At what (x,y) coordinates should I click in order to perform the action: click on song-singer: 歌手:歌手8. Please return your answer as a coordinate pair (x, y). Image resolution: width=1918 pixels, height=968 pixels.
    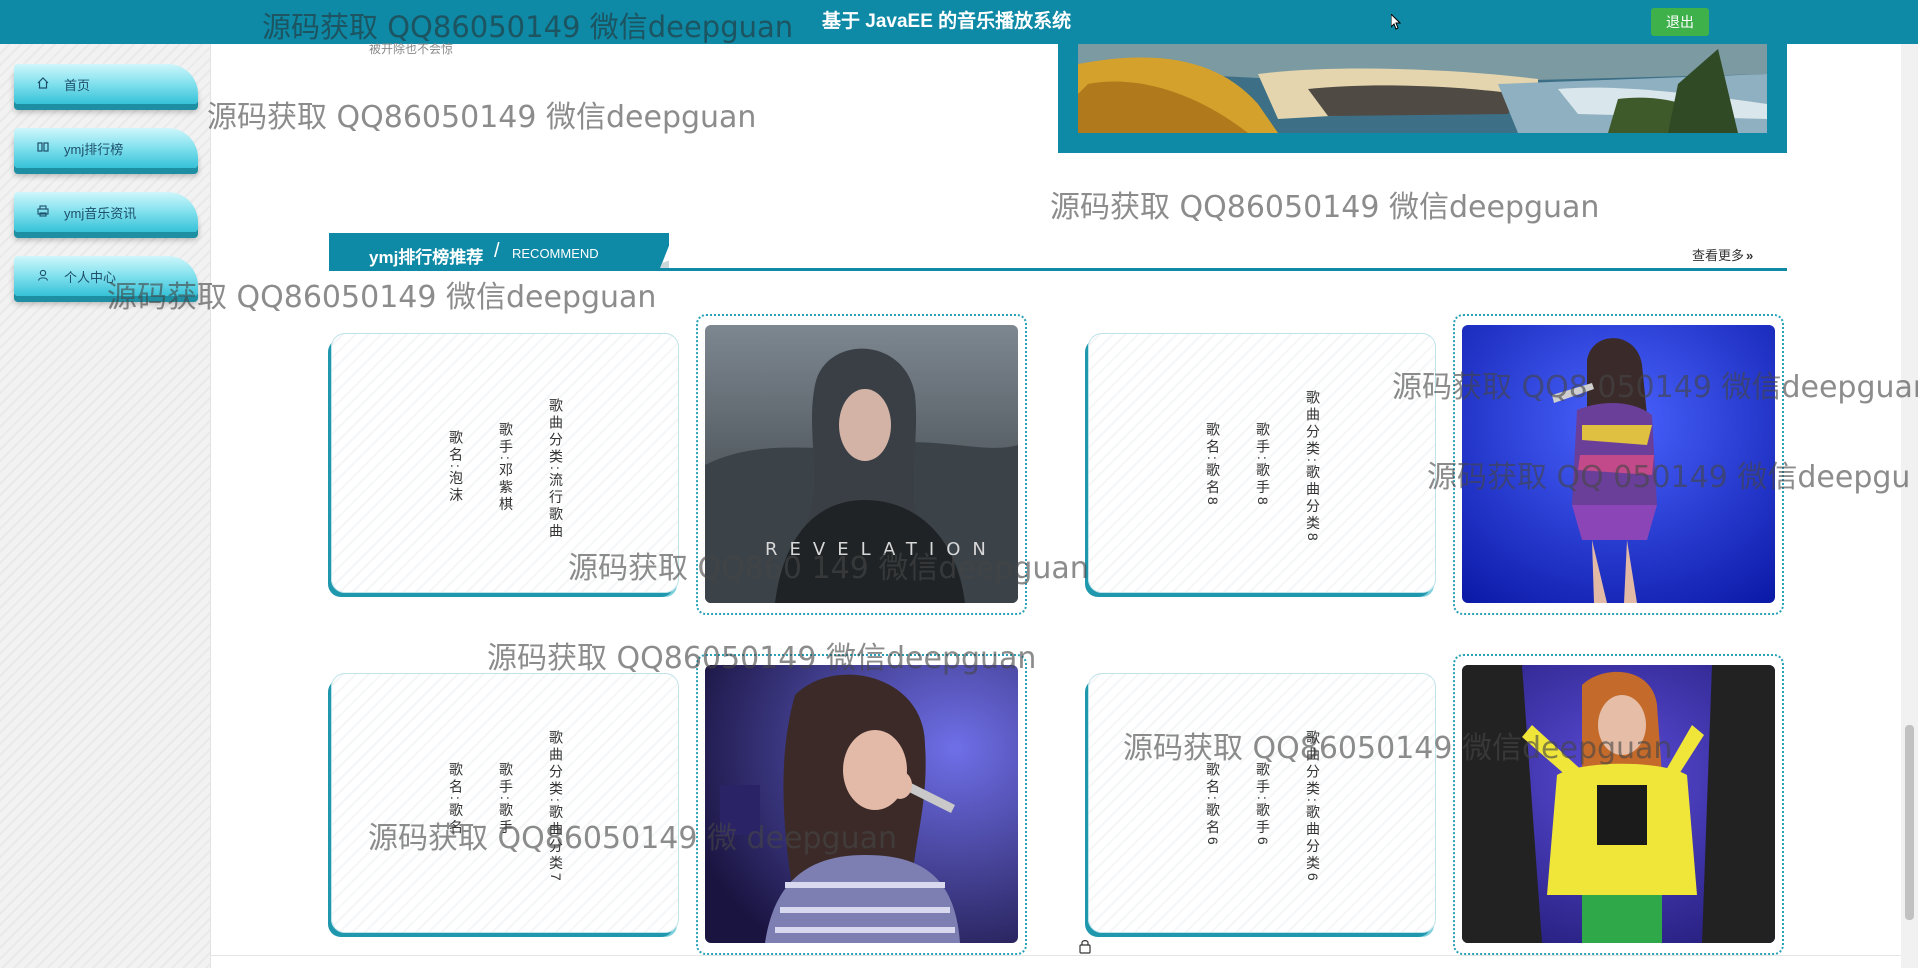
    Looking at the image, I should click on (1263, 465).